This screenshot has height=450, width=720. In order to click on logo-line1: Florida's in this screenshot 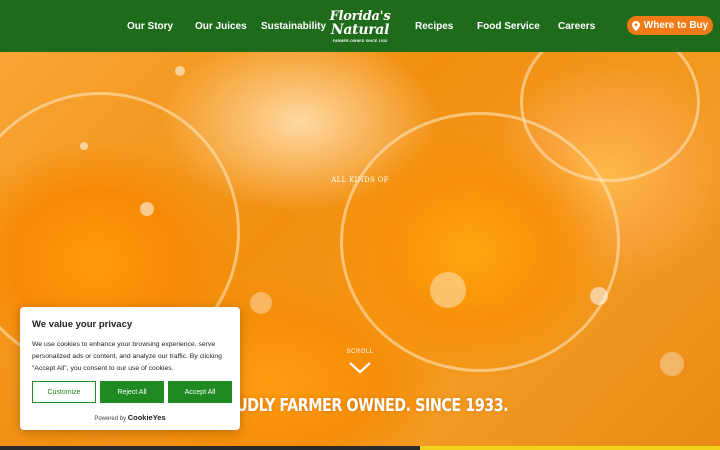, I will do `click(360, 16)`.